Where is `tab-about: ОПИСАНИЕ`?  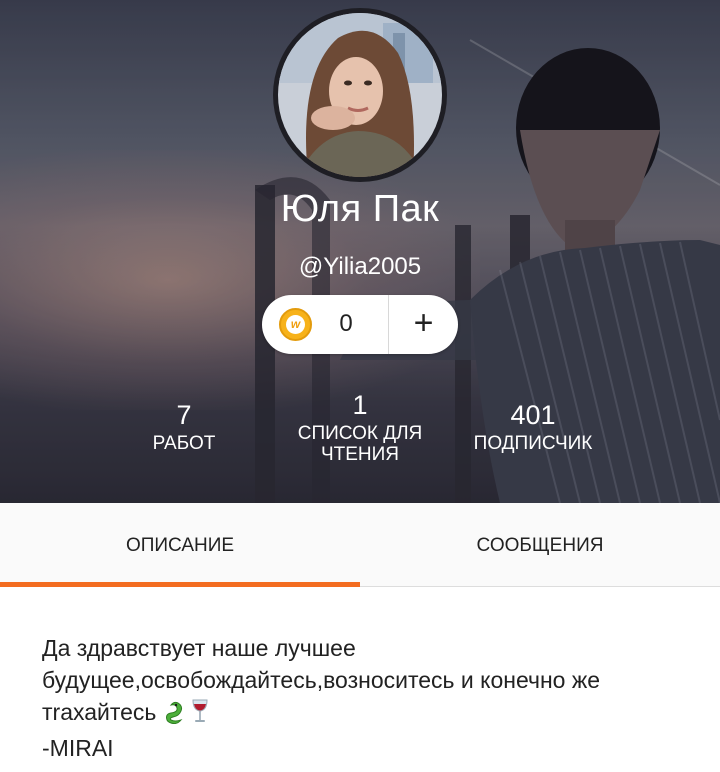
tab-about: ОПИСАНИЕ is located at coordinates (180, 545).